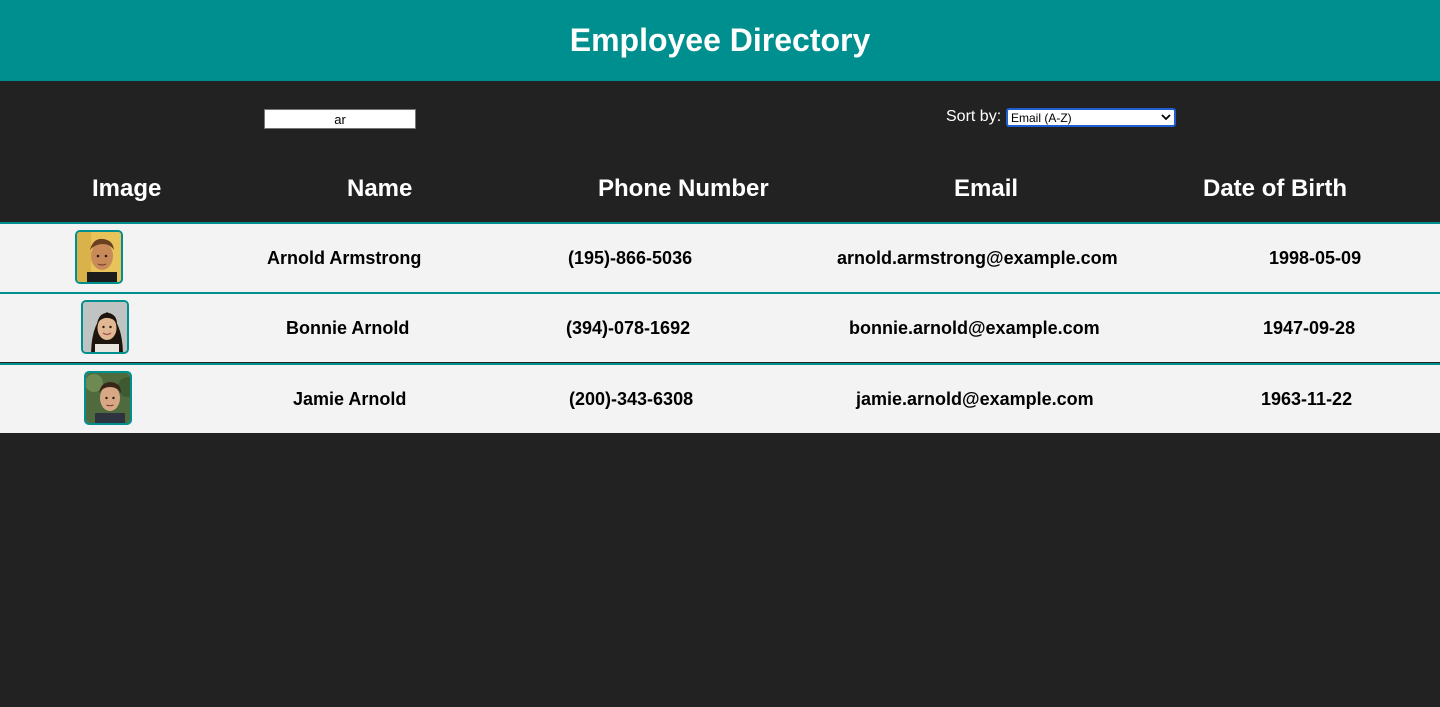 The width and height of the screenshot is (1440, 707). Describe the element at coordinates (630, 258) in the screenshot. I see `employee-phone: (195)-866-5036` at that location.